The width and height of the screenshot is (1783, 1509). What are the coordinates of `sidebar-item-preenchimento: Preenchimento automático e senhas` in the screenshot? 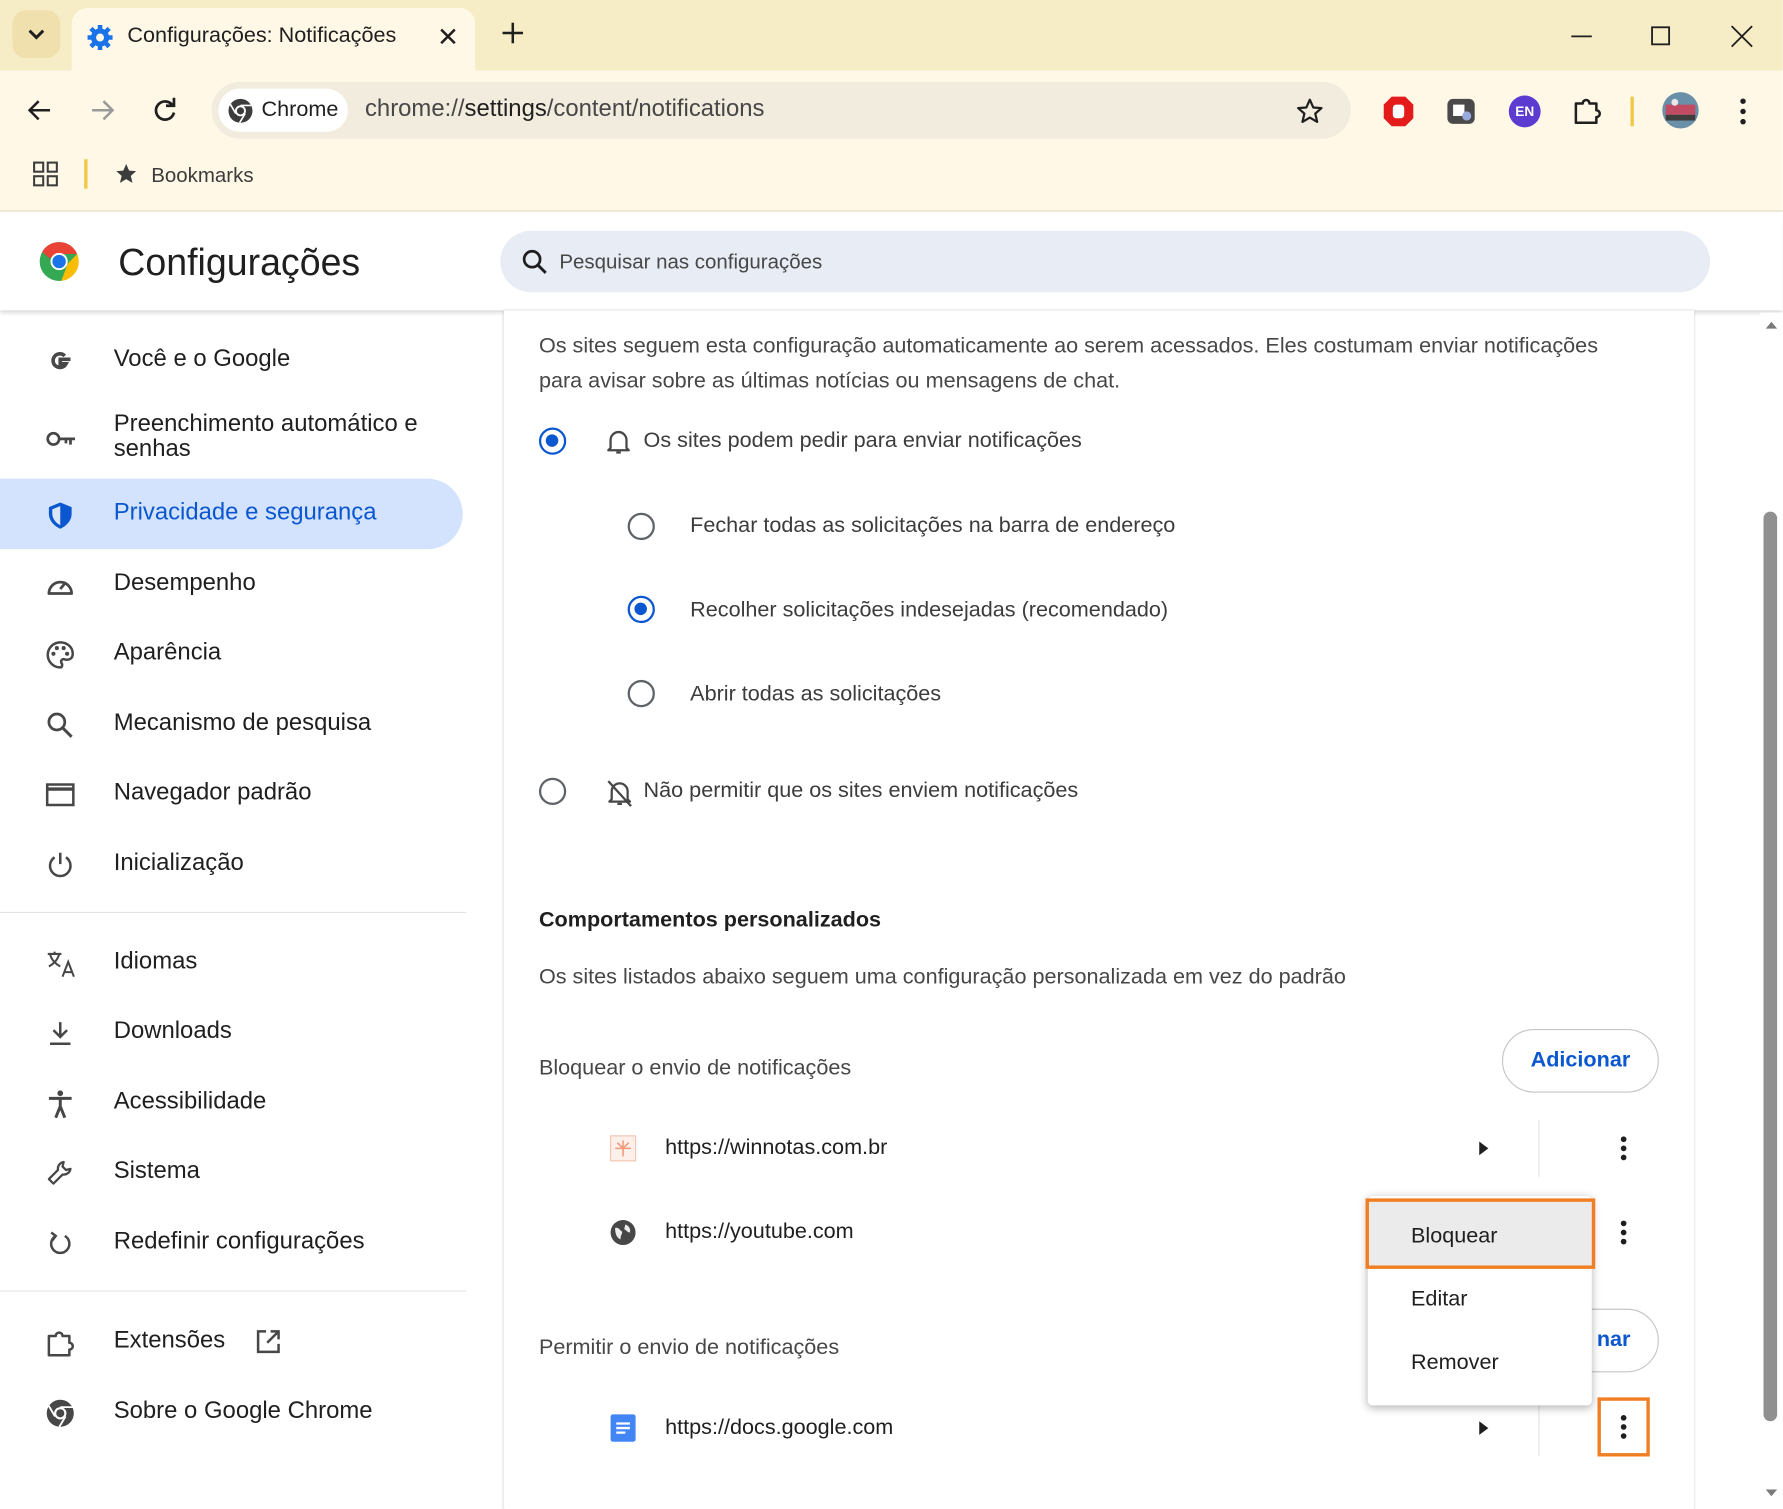 It's located at (231, 441).